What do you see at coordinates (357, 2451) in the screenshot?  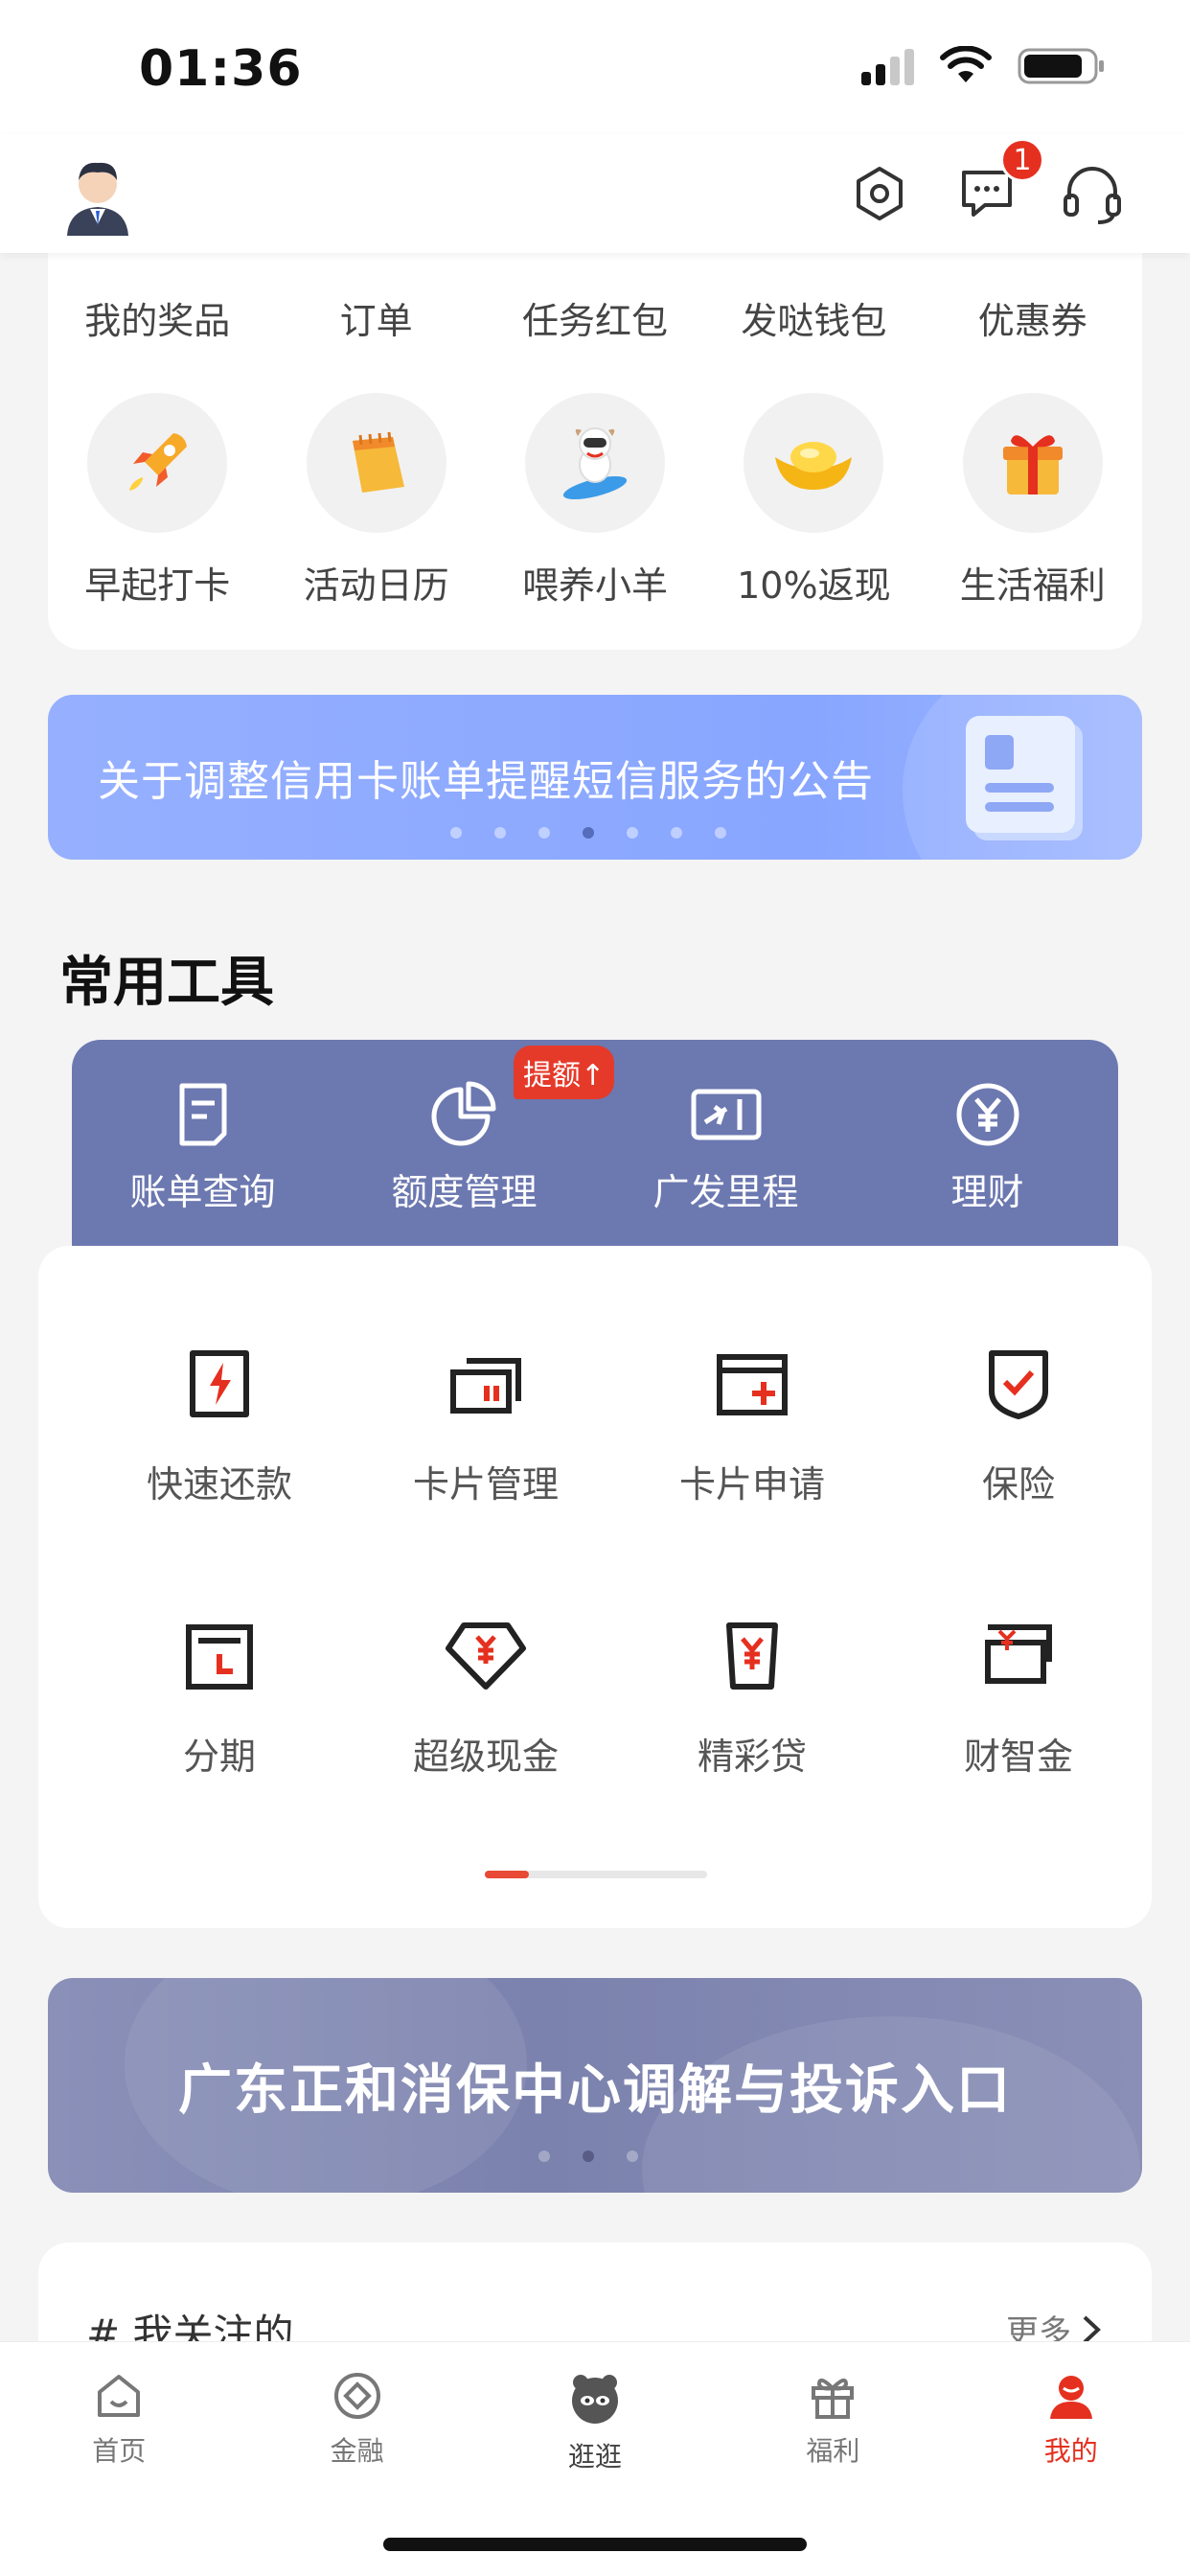 I see `tab-label: 金融` at bounding box center [357, 2451].